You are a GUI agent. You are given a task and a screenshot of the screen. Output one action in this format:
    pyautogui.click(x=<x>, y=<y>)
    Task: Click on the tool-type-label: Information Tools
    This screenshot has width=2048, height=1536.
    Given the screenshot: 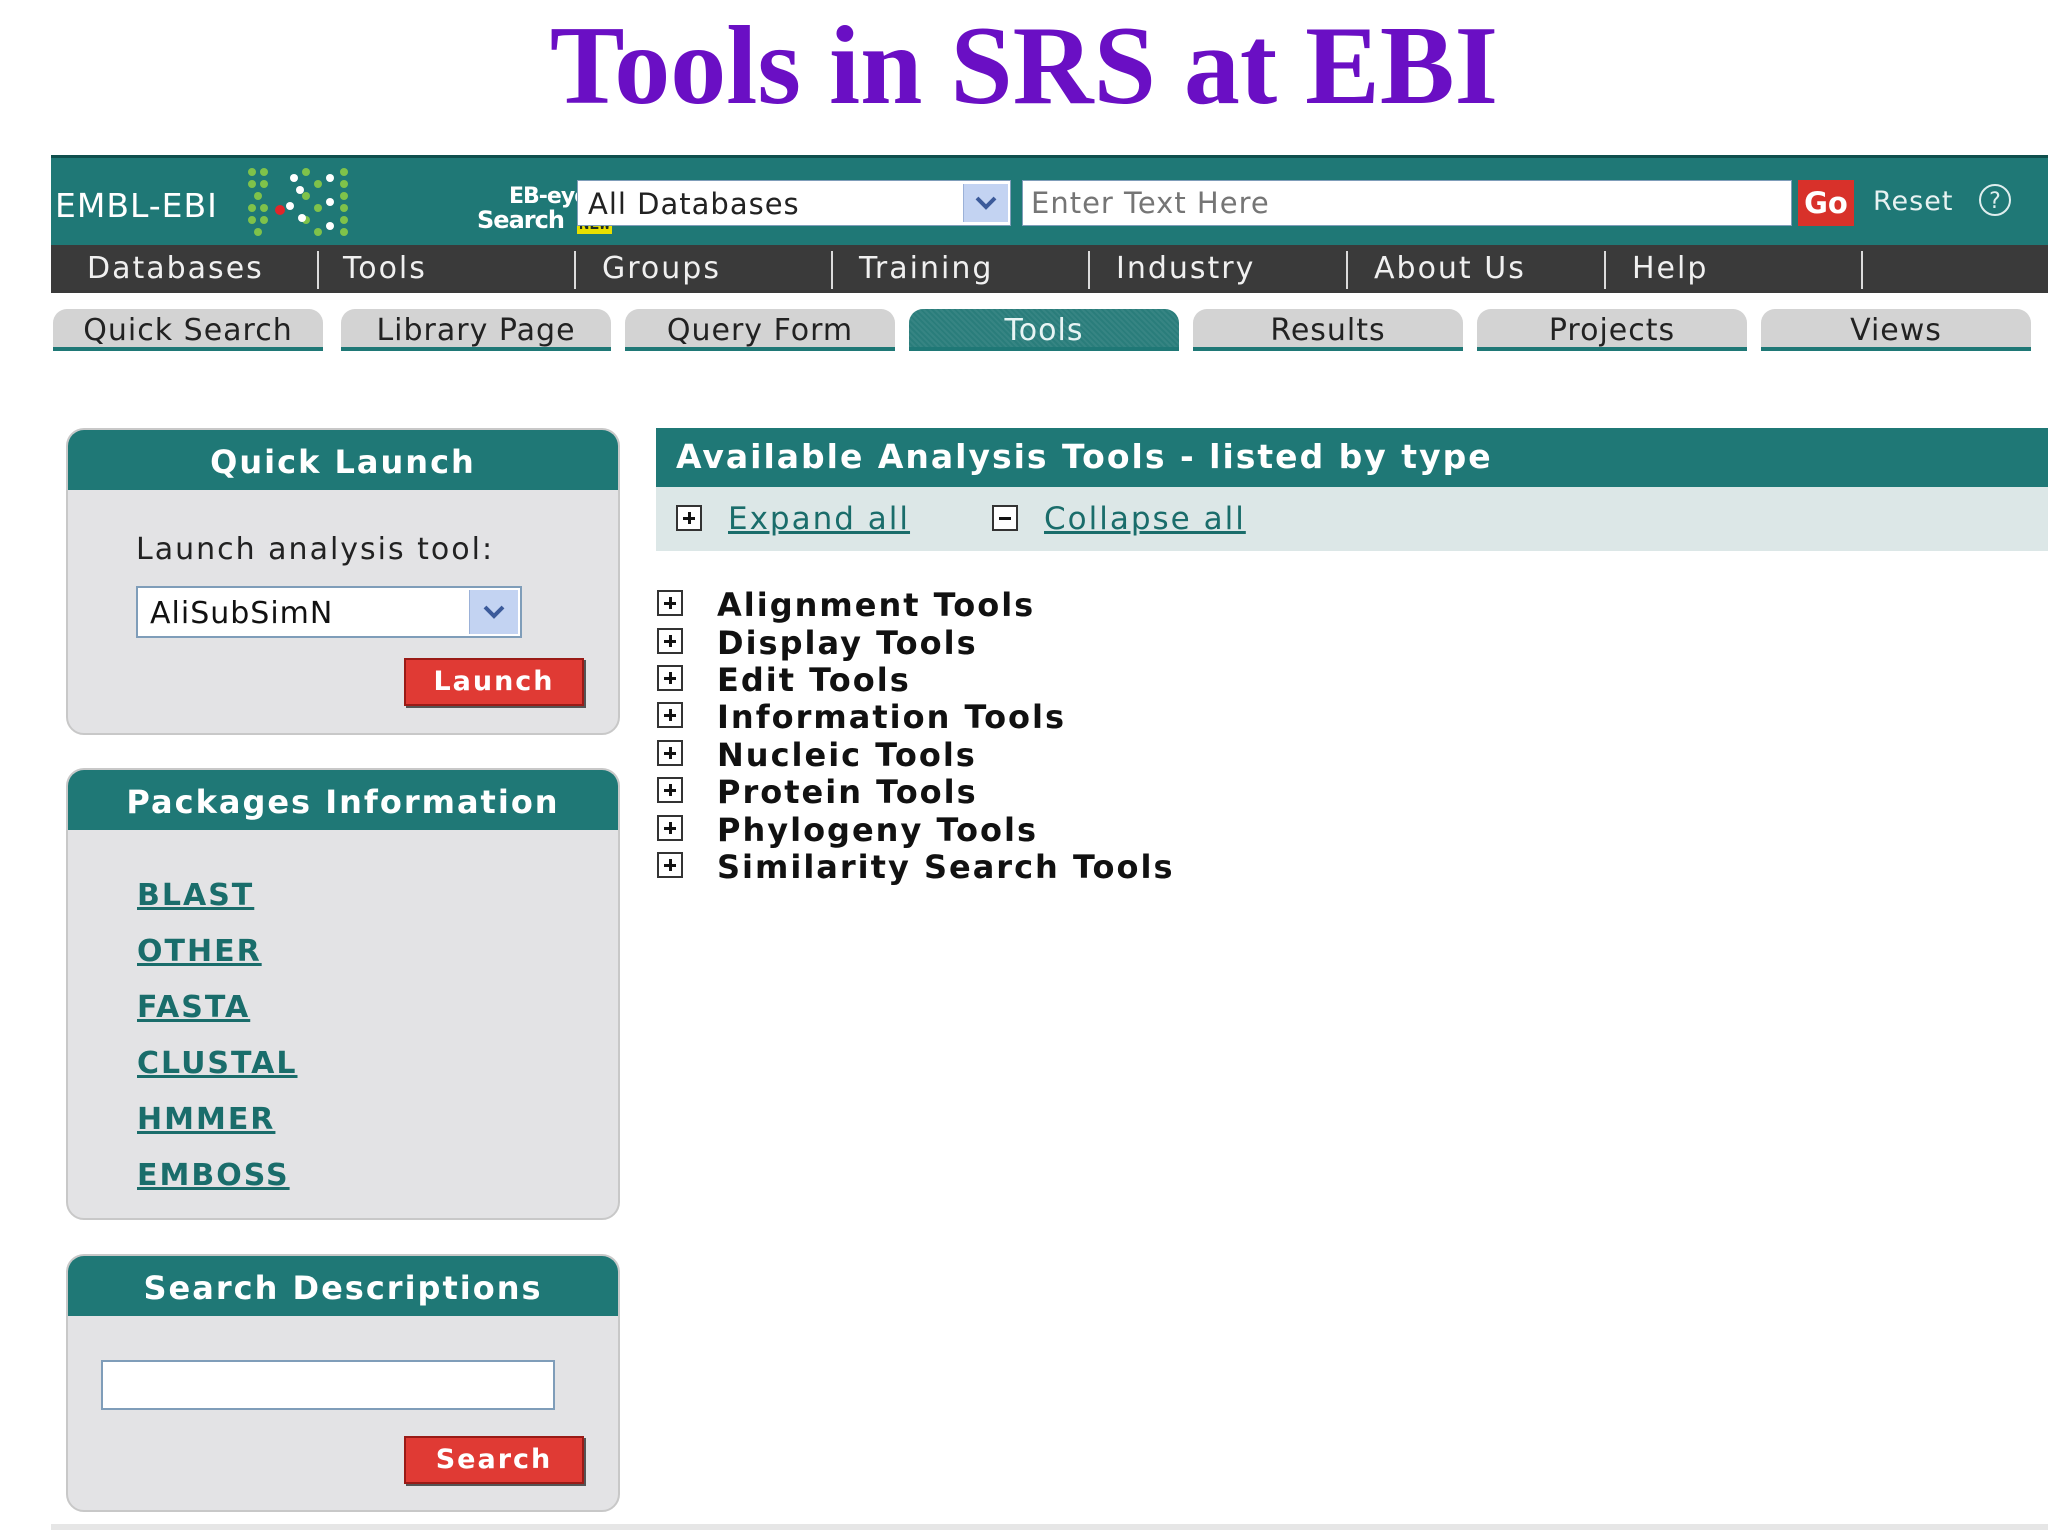 What is the action you would take?
    pyautogui.click(x=891, y=717)
    